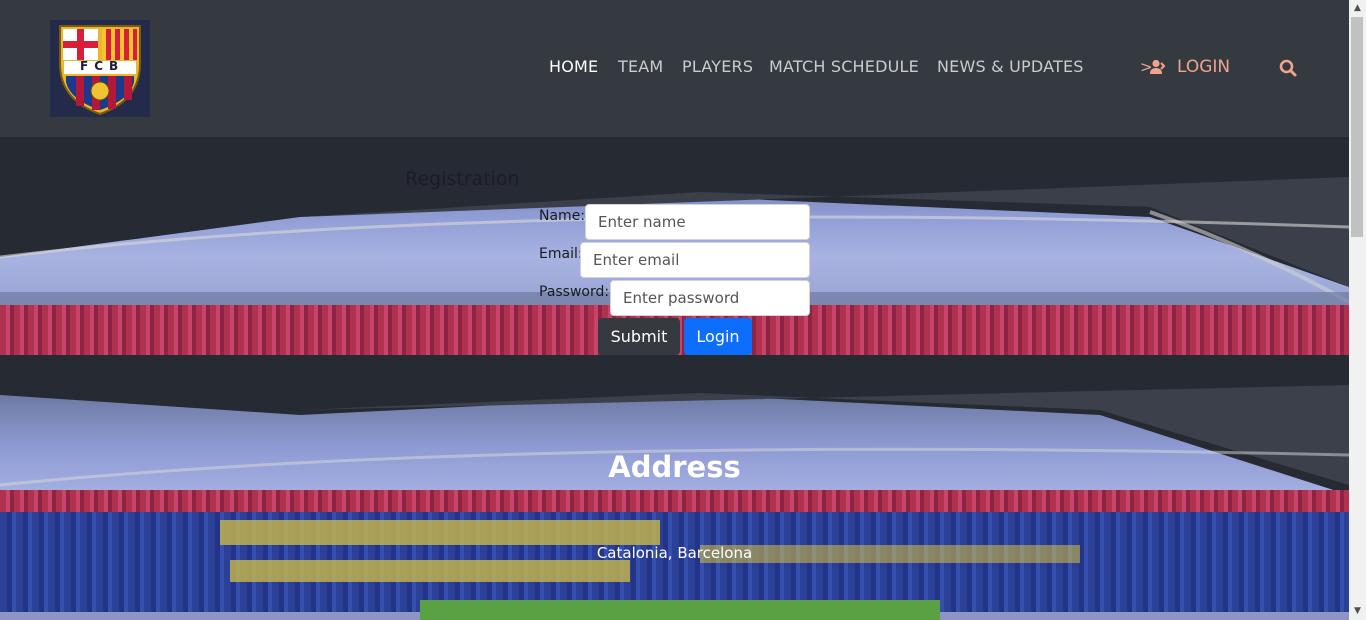 The height and width of the screenshot is (620, 1366). Describe the element at coordinates (717, 66) in the screenshot. I see `nav-item-players: PLAYERS` at that location.